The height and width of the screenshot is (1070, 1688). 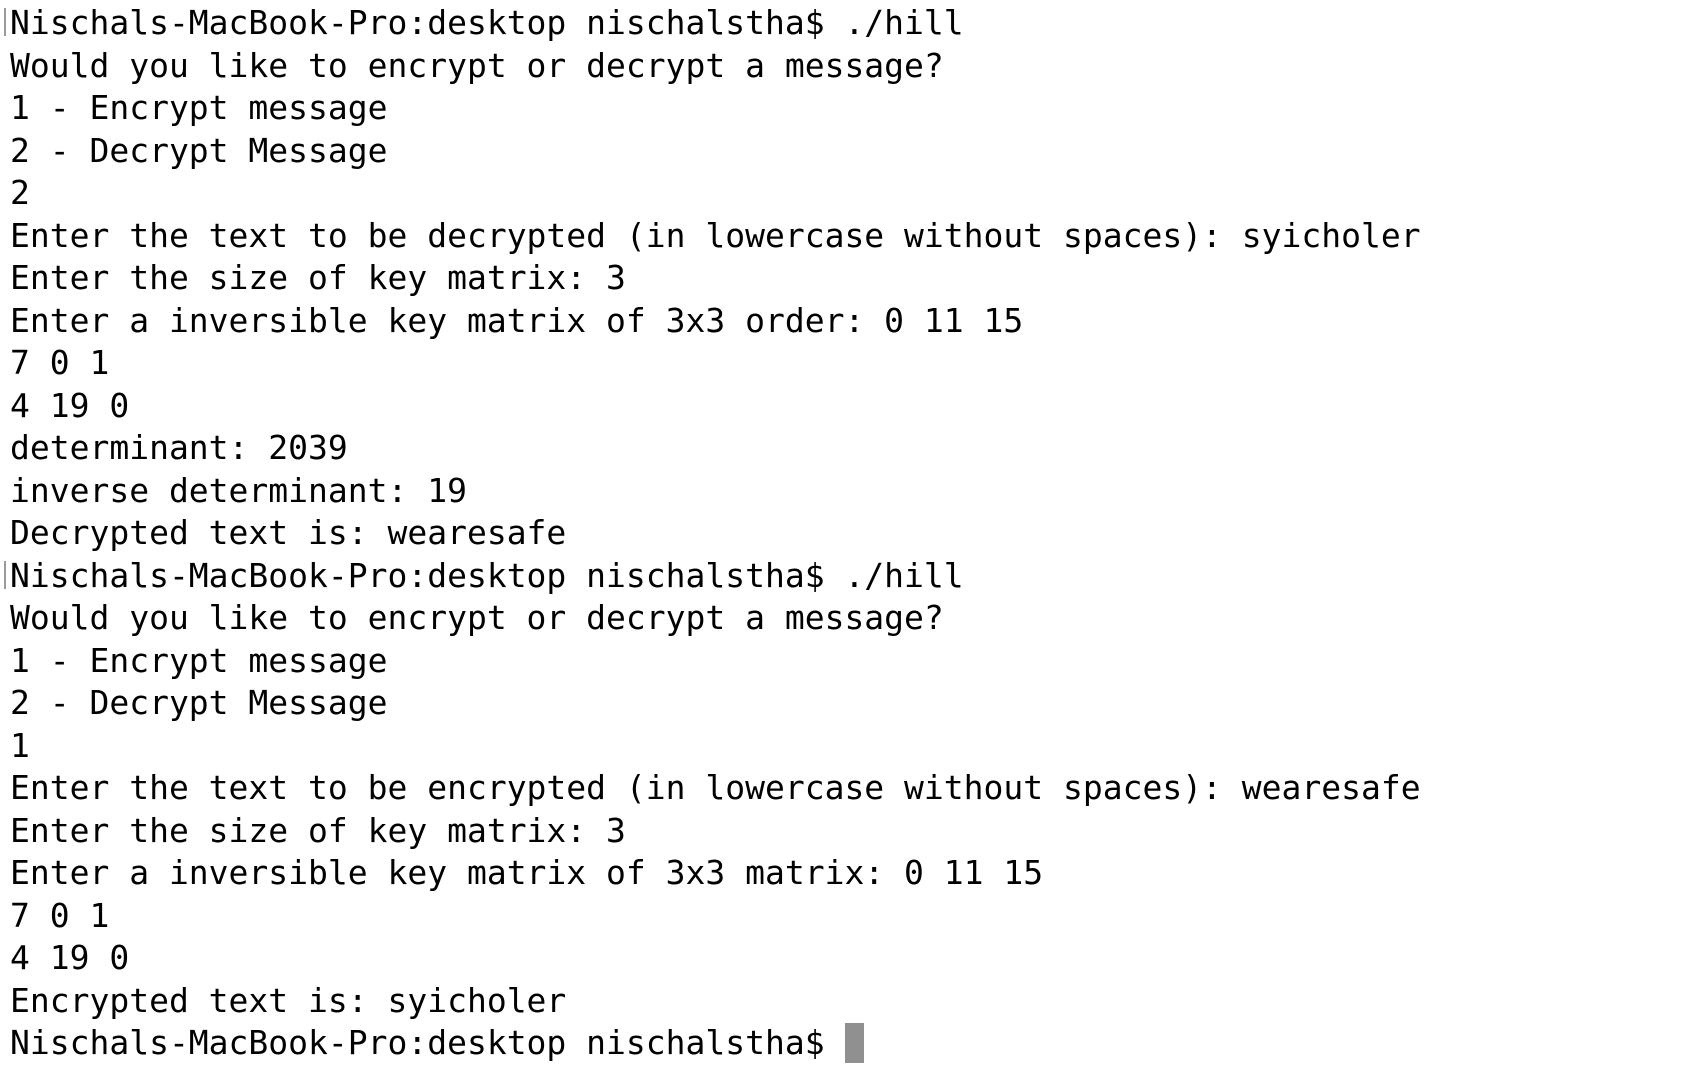 I want to click on output-line-determinant: determinant: 2039, so click(x=179, y=447).